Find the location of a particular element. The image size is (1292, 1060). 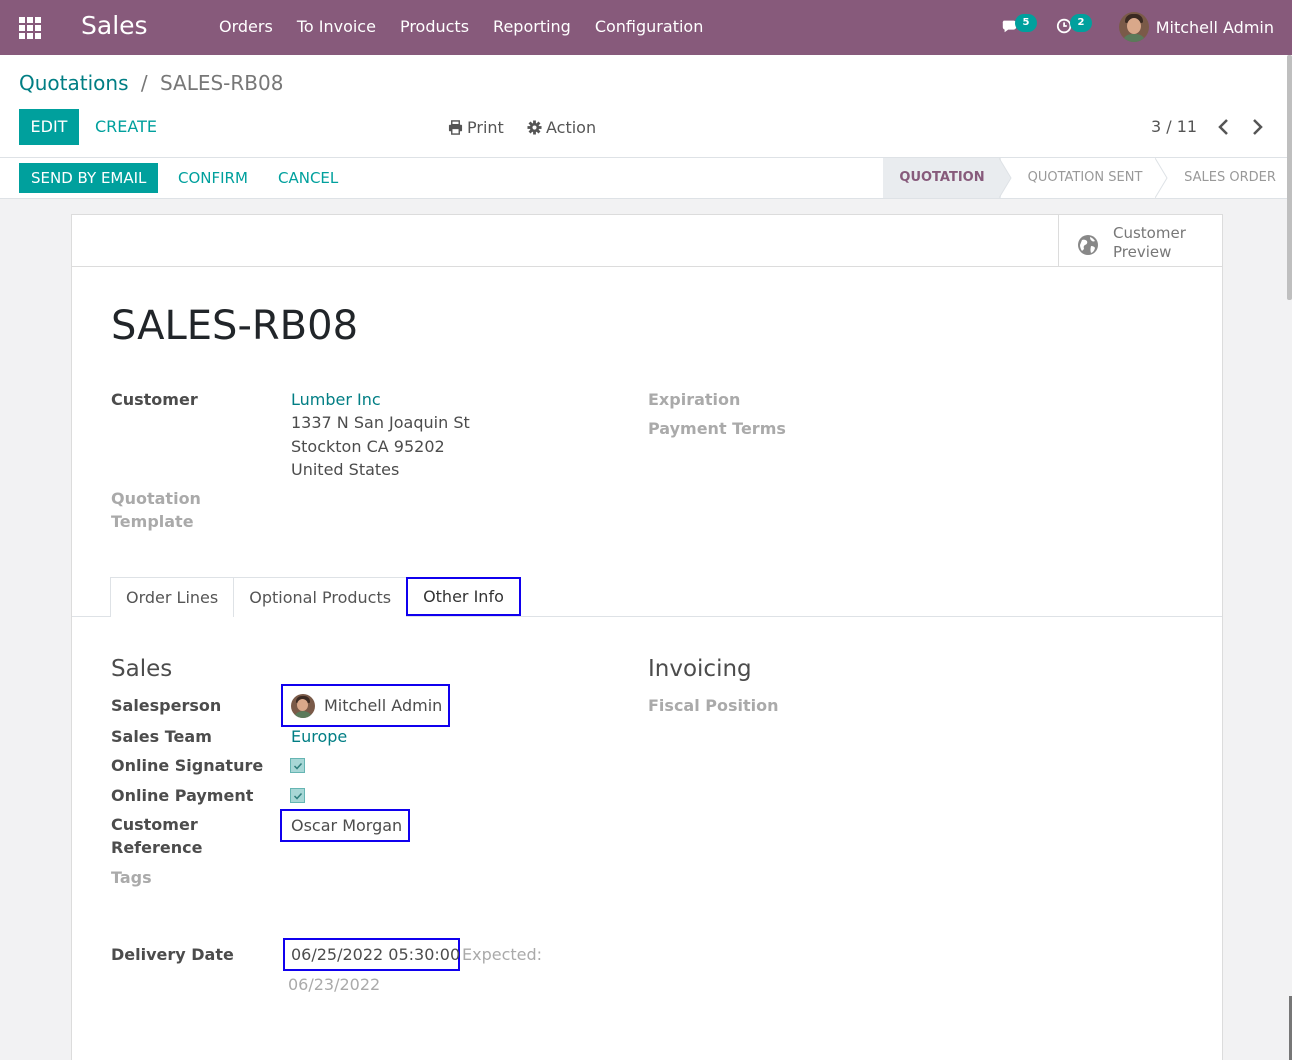

payment-terms-label: Payment Terms is located at coordinates (717, 428).